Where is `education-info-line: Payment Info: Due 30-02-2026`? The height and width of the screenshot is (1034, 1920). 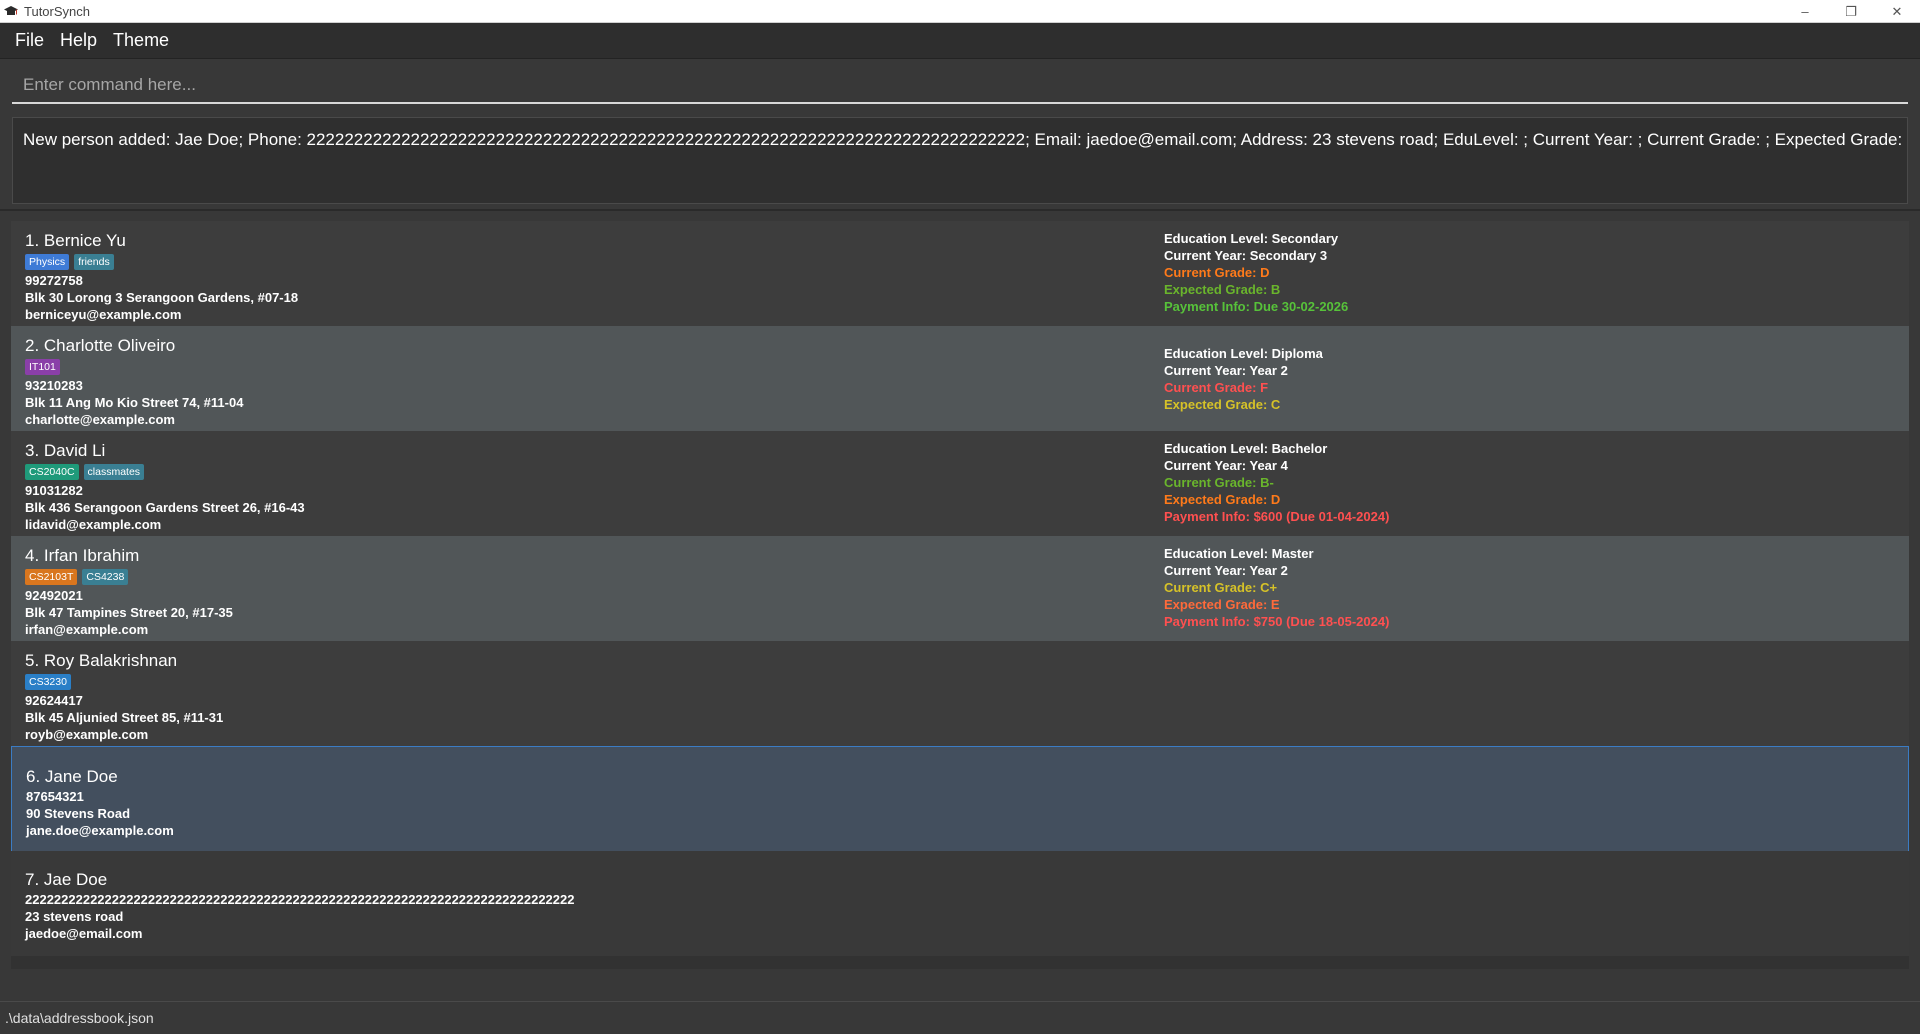 education-info-line: Payment Info: Due 30-02-2026 is located at coordinates (1256, 306).